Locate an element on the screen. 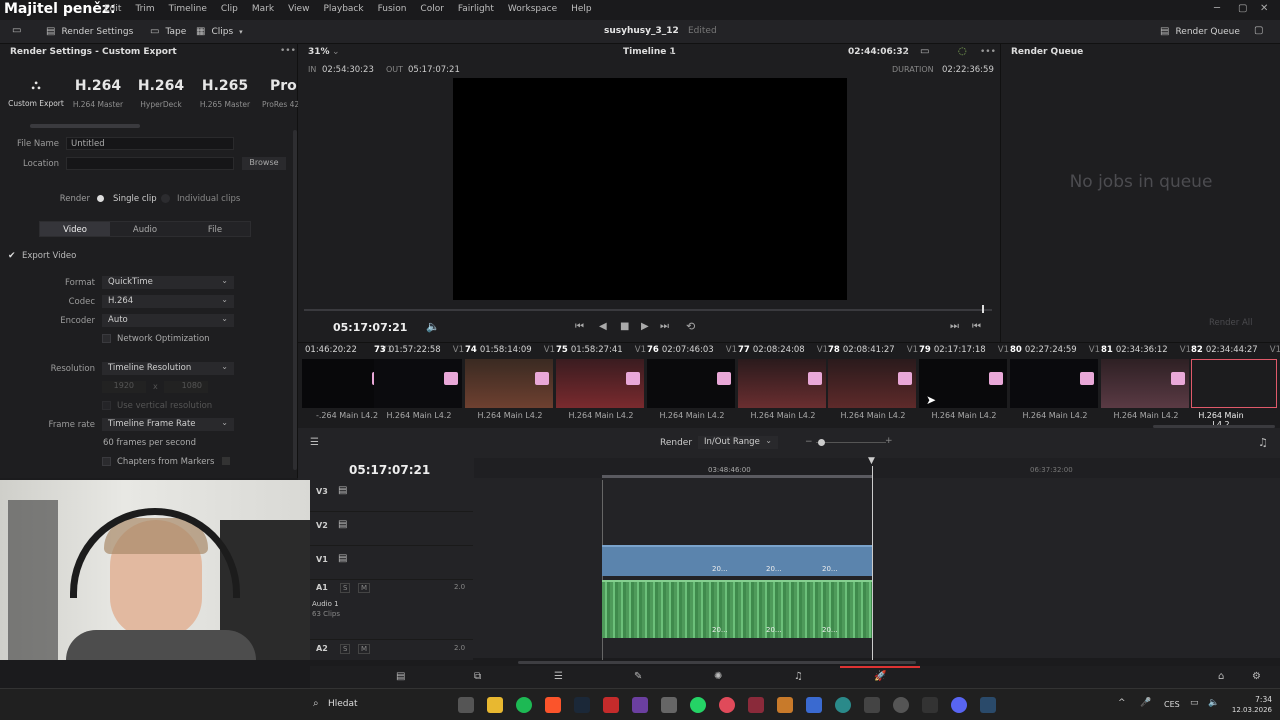 The height and width of the screenshot is (720, 1280). preset-hyperdeck: H.264 HyperDeck is located at coordinates (161, 93).